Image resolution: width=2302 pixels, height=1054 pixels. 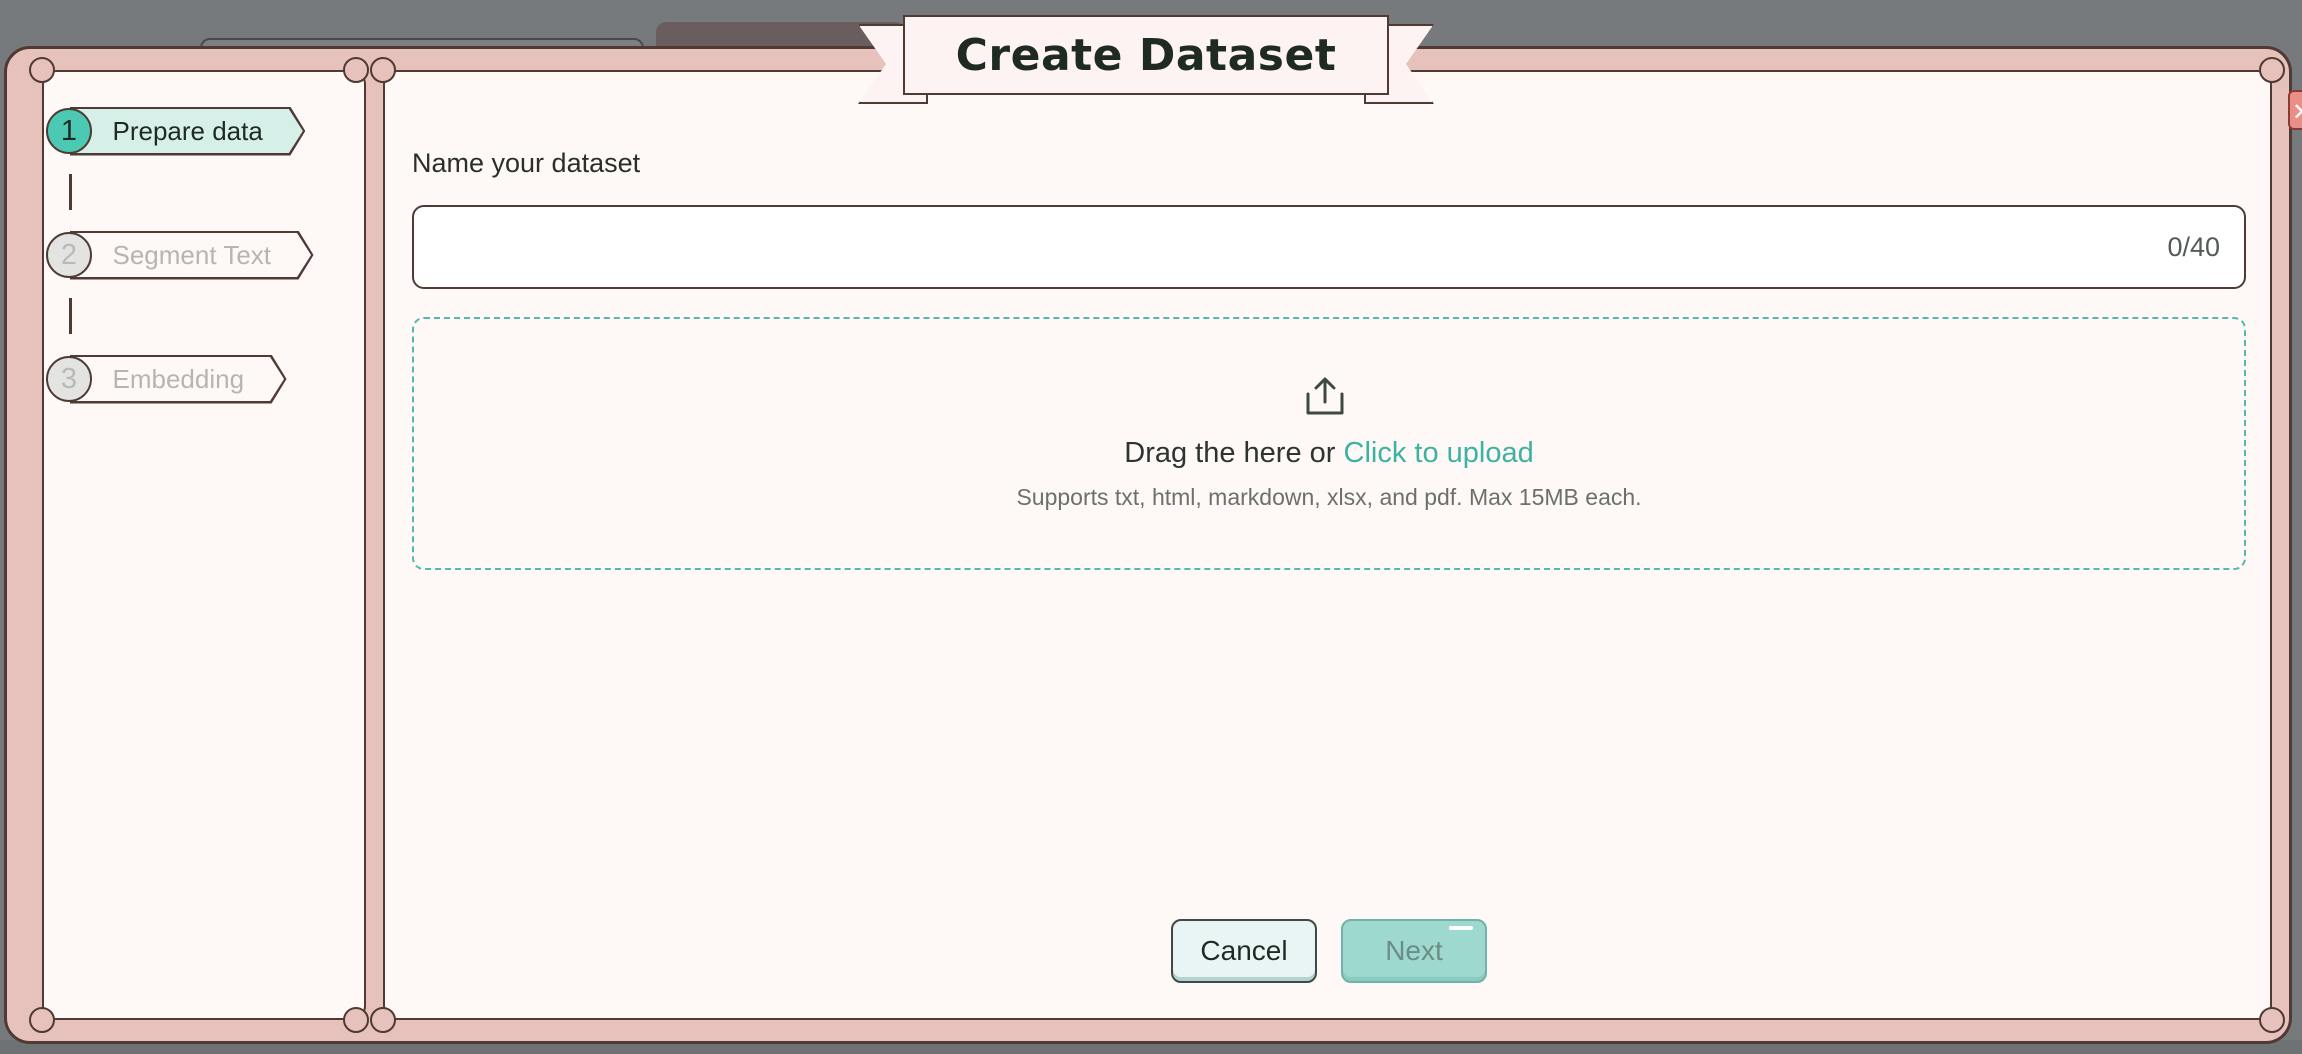 I want to click on step-label: Segment Text, so click(x=192, y=255).